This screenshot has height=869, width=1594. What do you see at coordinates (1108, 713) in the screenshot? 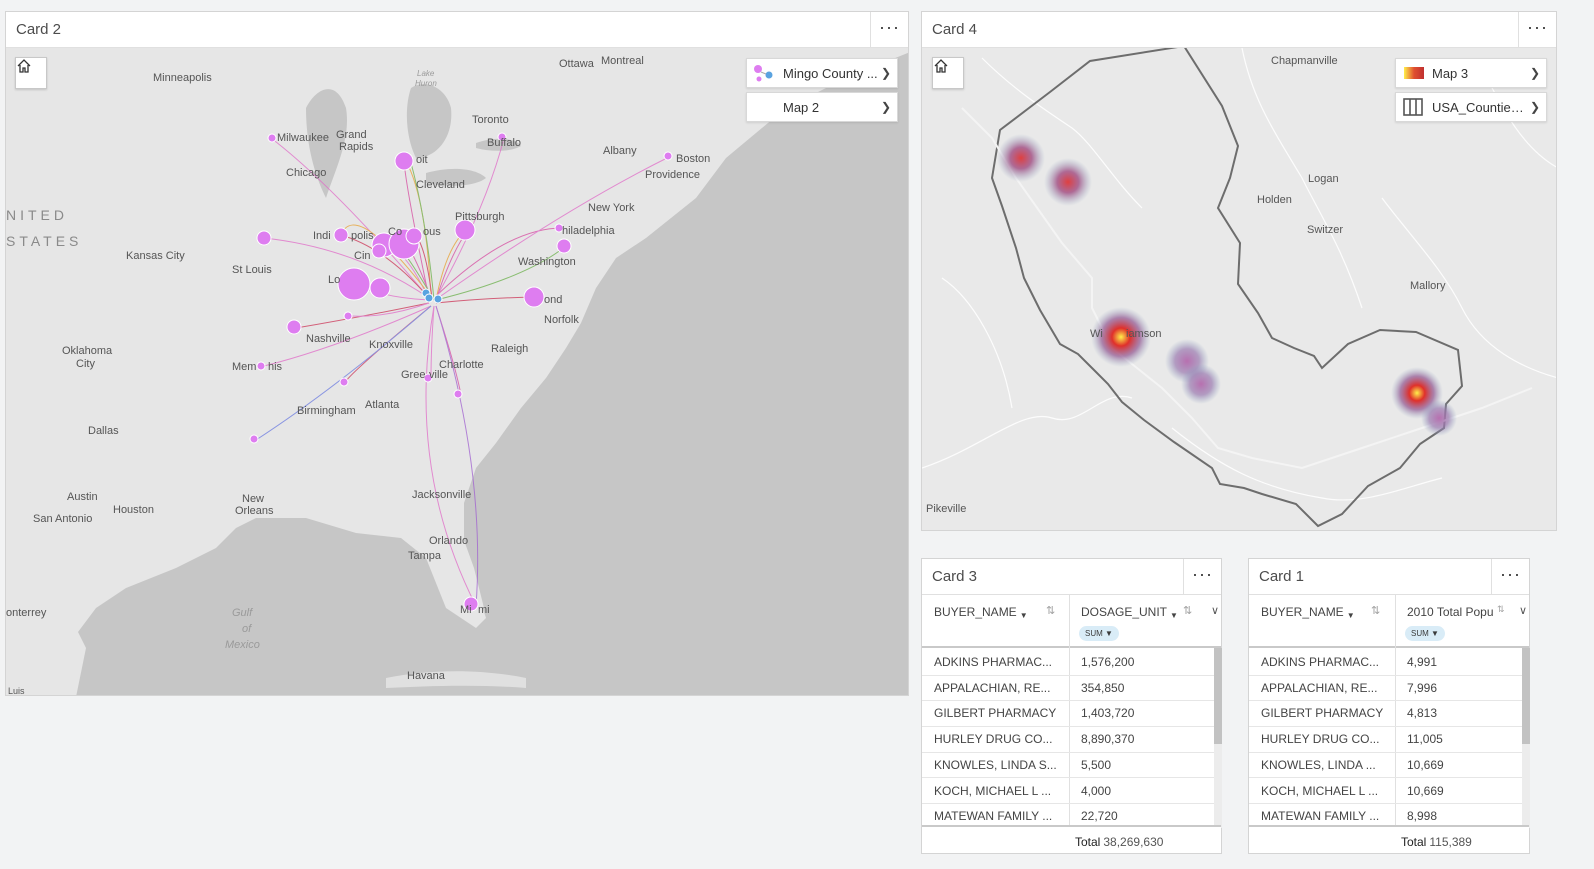
I see `value-cell: 1,403,720` at bounding box center [1108, 713].